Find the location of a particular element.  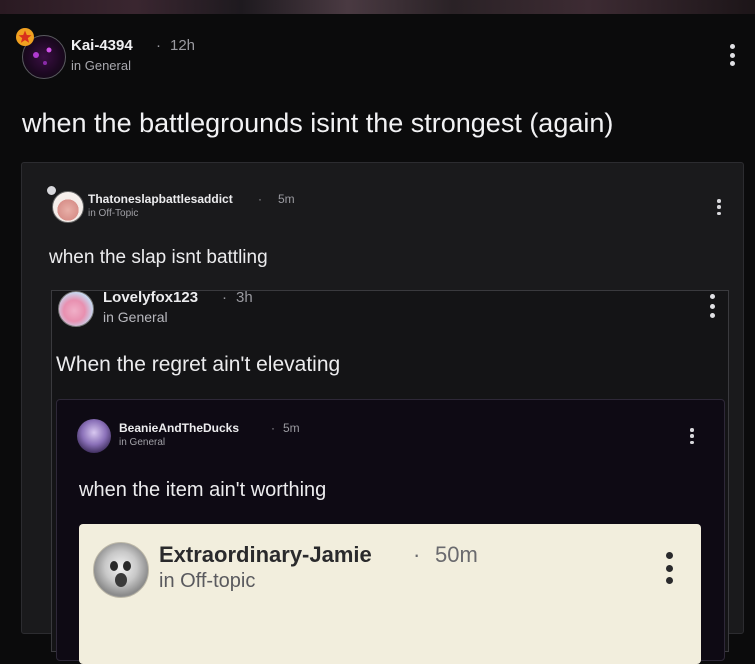

post-category: in General is located at coordinates (101, 65).